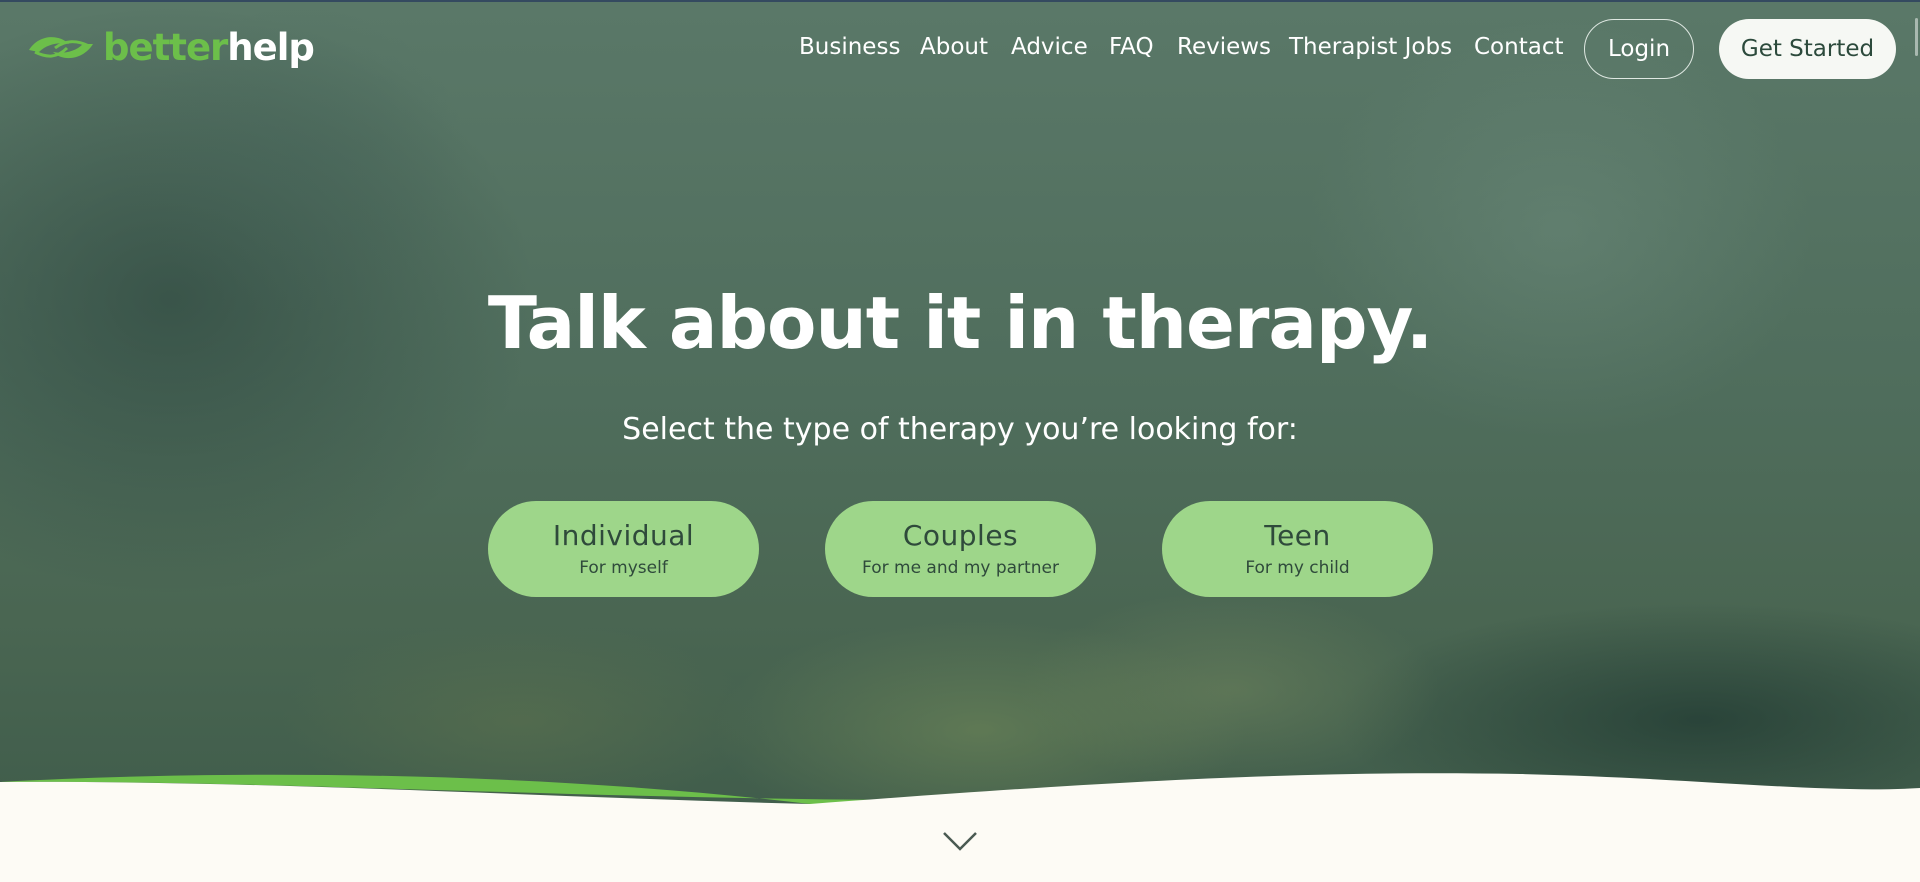  I want to click on couples-therapy-button: Couples For me and my partner, so click(960, 549).